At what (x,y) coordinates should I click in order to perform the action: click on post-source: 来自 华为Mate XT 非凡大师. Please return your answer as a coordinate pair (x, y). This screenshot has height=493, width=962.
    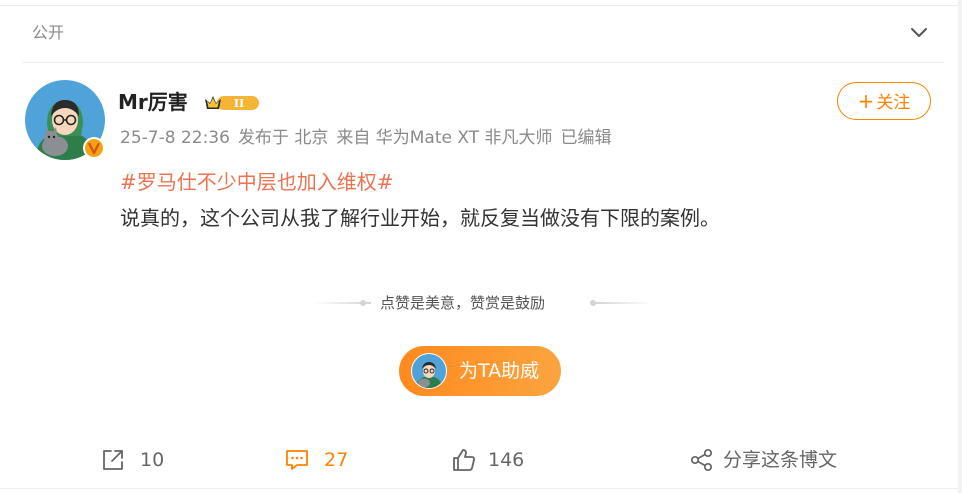
    Looking at the image, I should click on (444, 138).